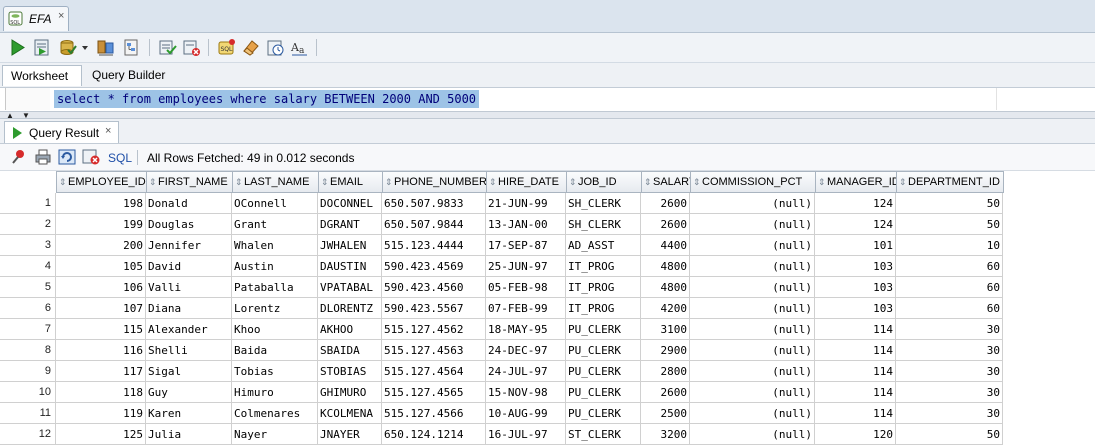 This screenshot has width=1095, height=446. What do you see at coordinates (526, 287) in the screenshot?
I see `table-cell-hire-date: 05-FEB-98` at bounding box center [526, 287].